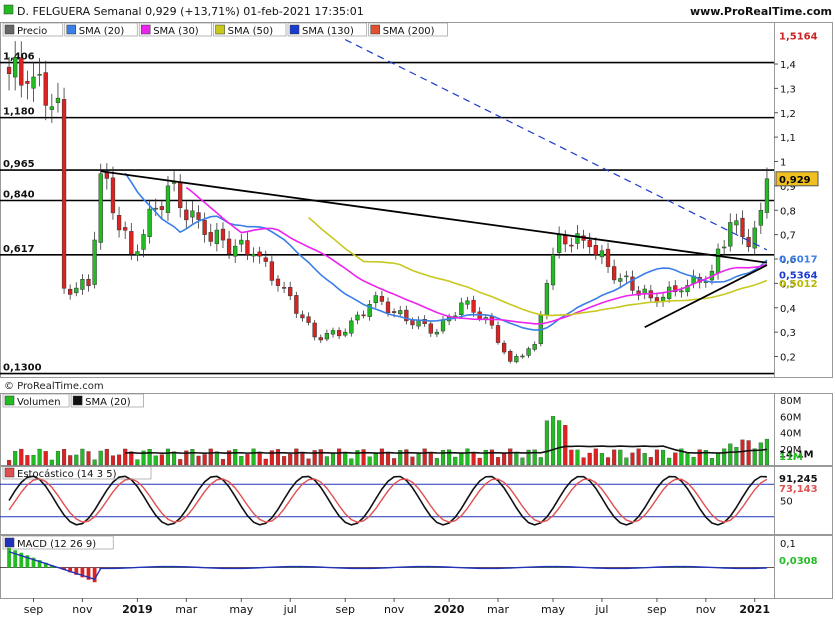 The image size is (835, 620). What do you see at coordinates (449, 609) in the screenshot?
I see `x-tick-label: 2020` at bounding box center [449, 609].